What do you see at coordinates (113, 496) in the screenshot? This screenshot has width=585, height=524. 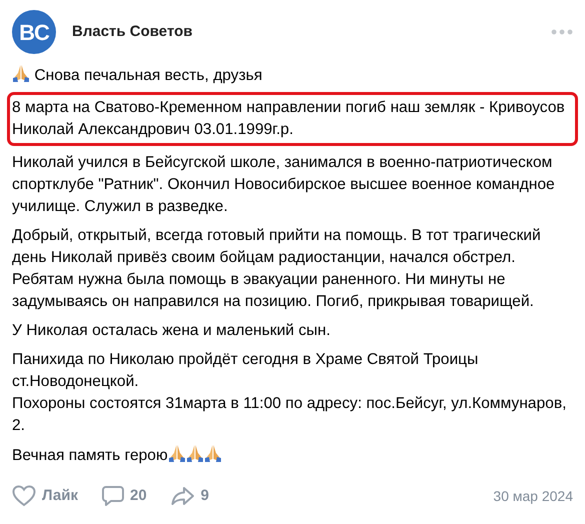 I see `comment-icon` at bounding box center [113, 496].